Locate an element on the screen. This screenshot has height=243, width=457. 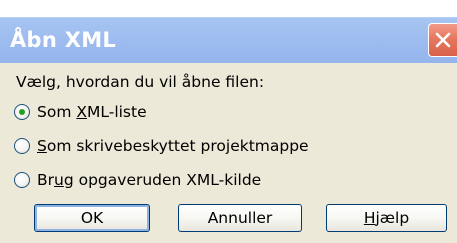
option-xml-source-pane: Brug opgaveruden XML-kilde is located at coordinates (137, 180).